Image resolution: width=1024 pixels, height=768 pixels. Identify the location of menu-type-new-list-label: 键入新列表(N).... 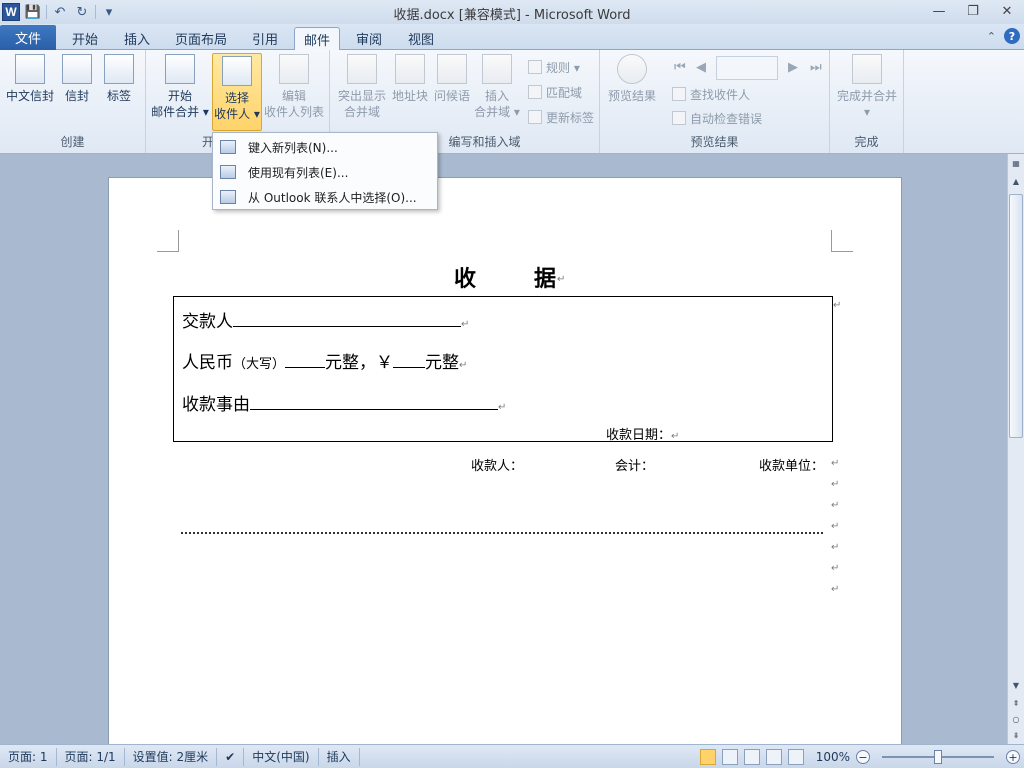
(293, 147).